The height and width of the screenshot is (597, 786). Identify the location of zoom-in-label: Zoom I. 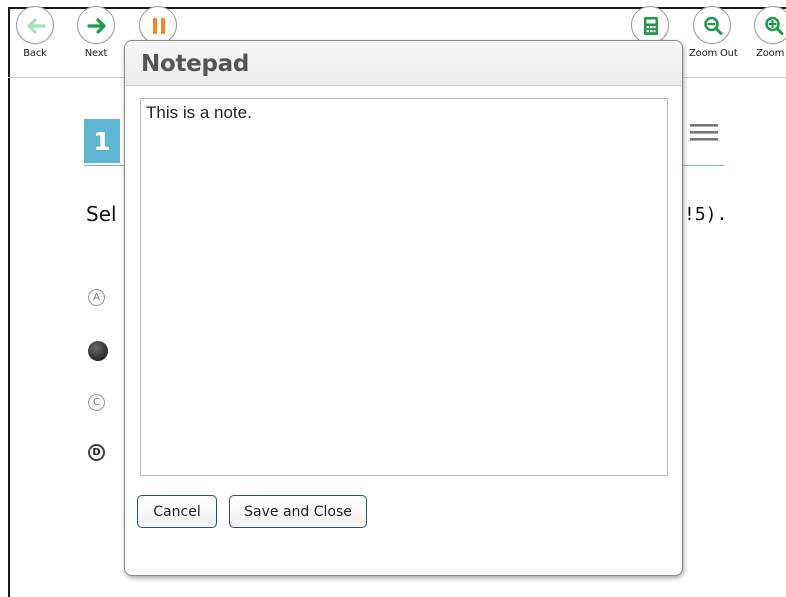
(771, 53).